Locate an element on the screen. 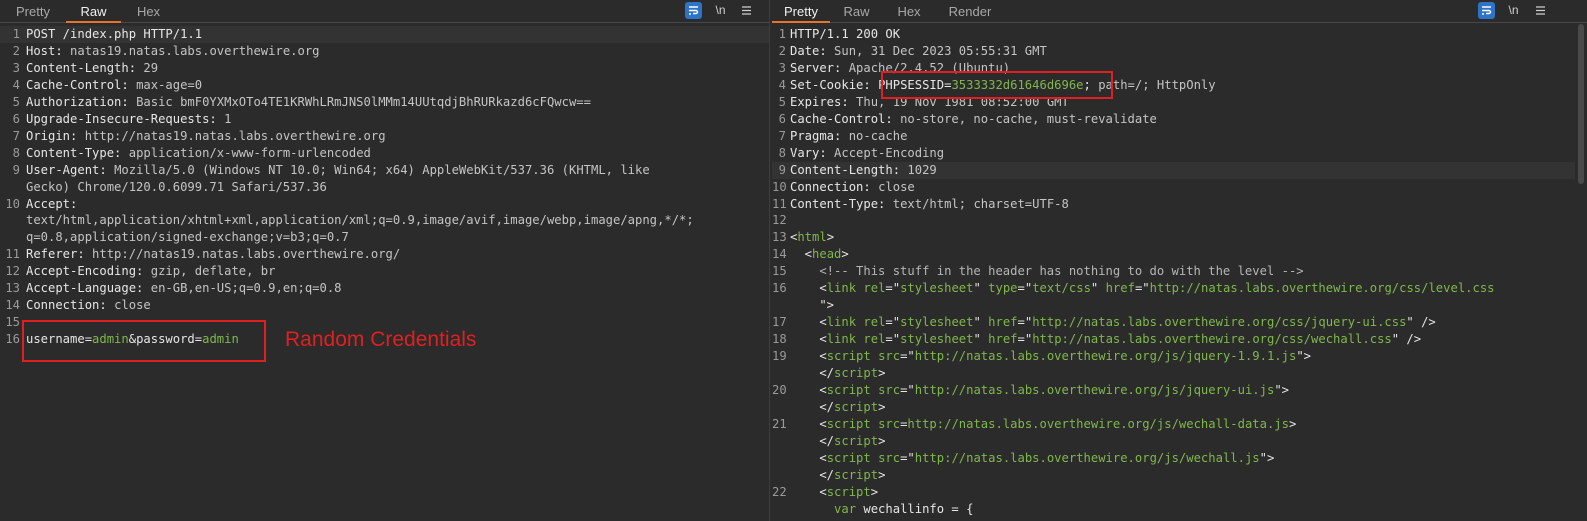 The image size is (1587, 521). line-number: 22 is located at coordinates (779, 491).